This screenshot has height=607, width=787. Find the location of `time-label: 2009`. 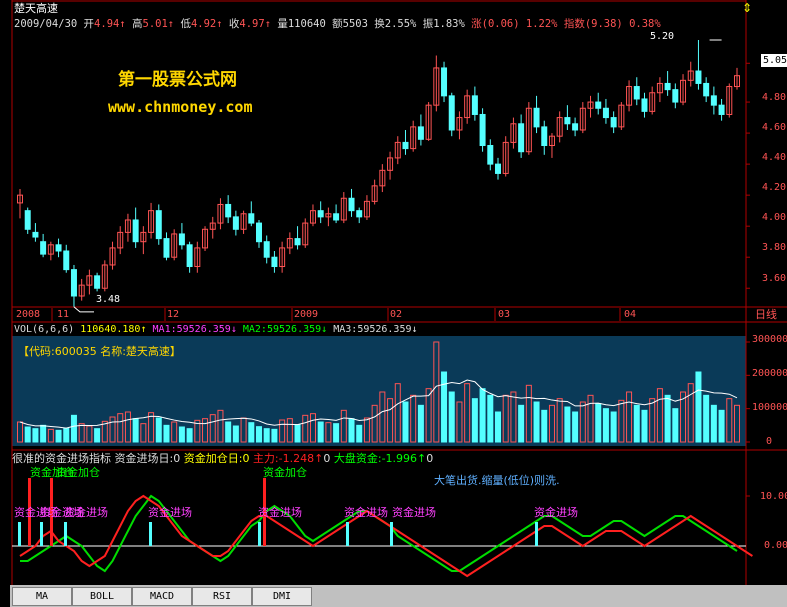

time-label: 2009 is located at coordinates (306, 314).